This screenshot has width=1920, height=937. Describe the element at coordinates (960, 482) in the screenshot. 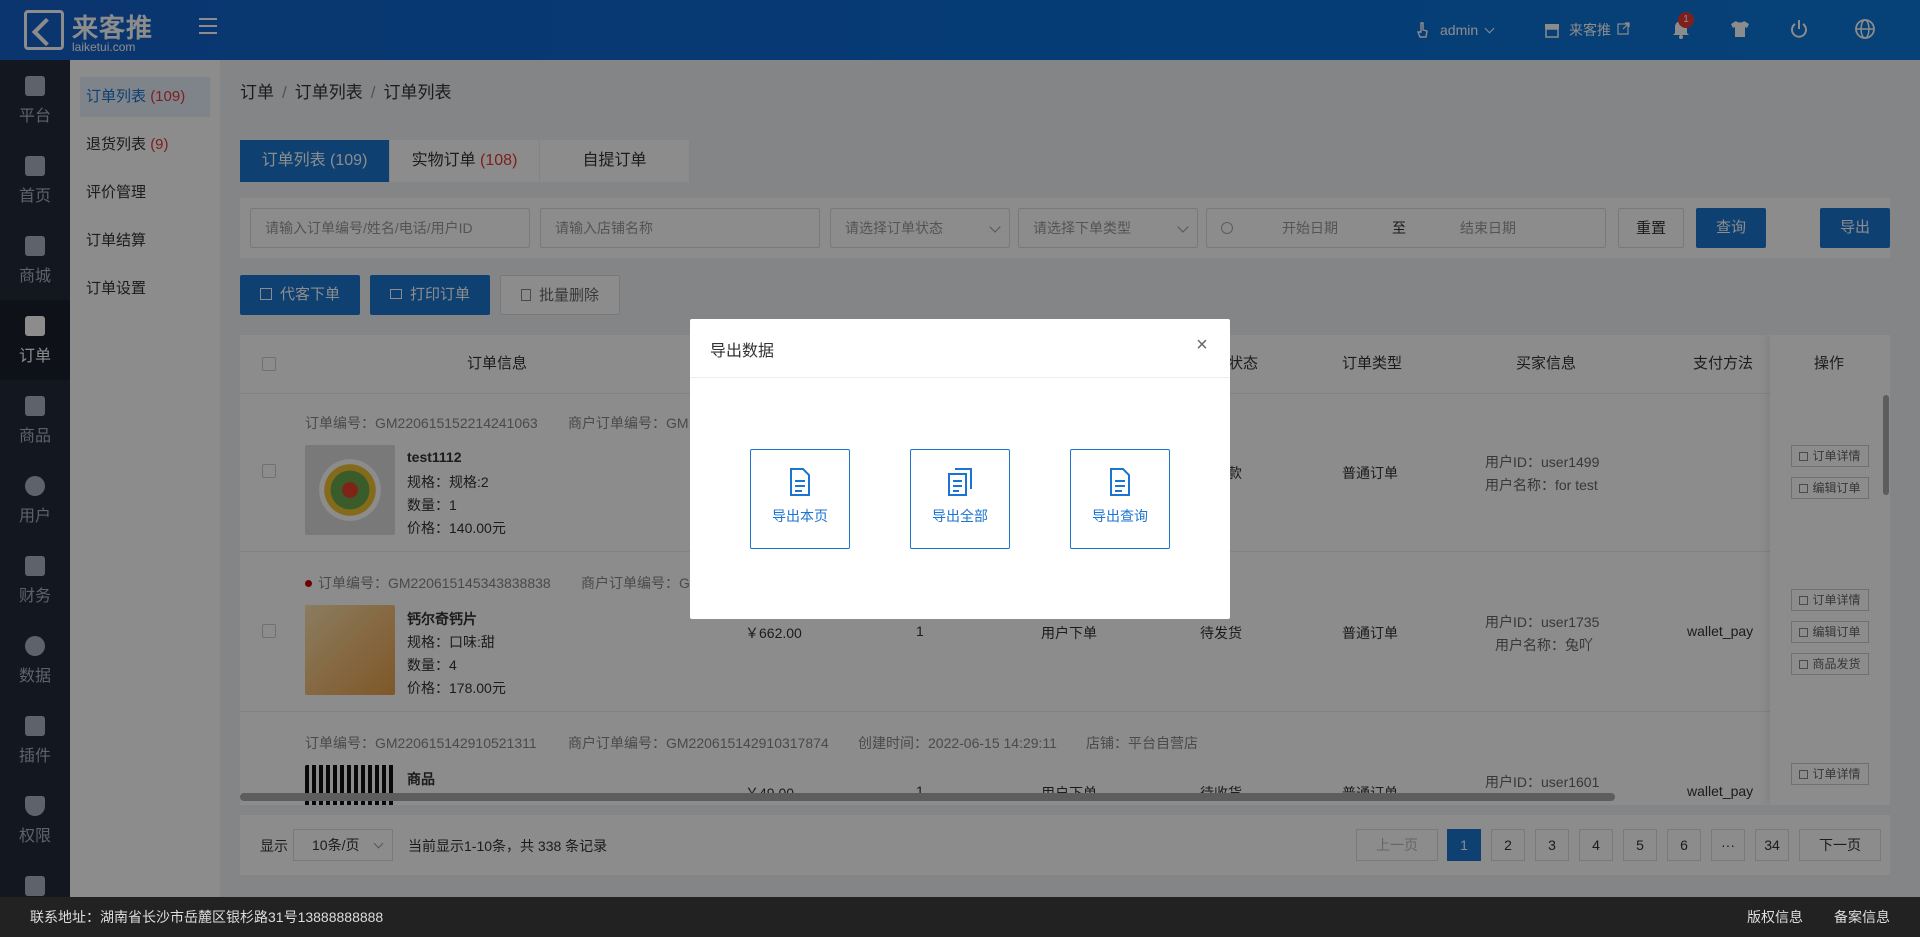

I see `documents-icon` at that location.